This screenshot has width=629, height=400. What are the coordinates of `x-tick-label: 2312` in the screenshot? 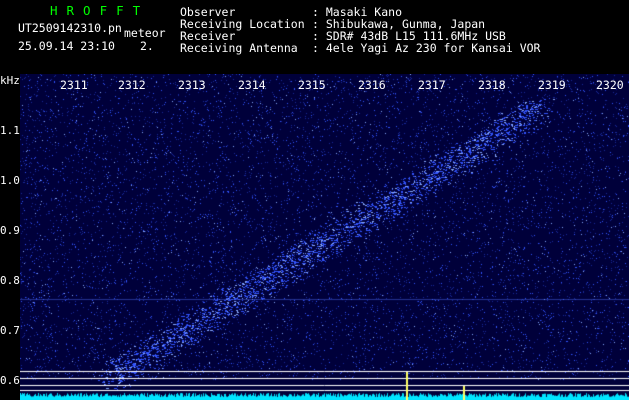 It's located at (132, 85).